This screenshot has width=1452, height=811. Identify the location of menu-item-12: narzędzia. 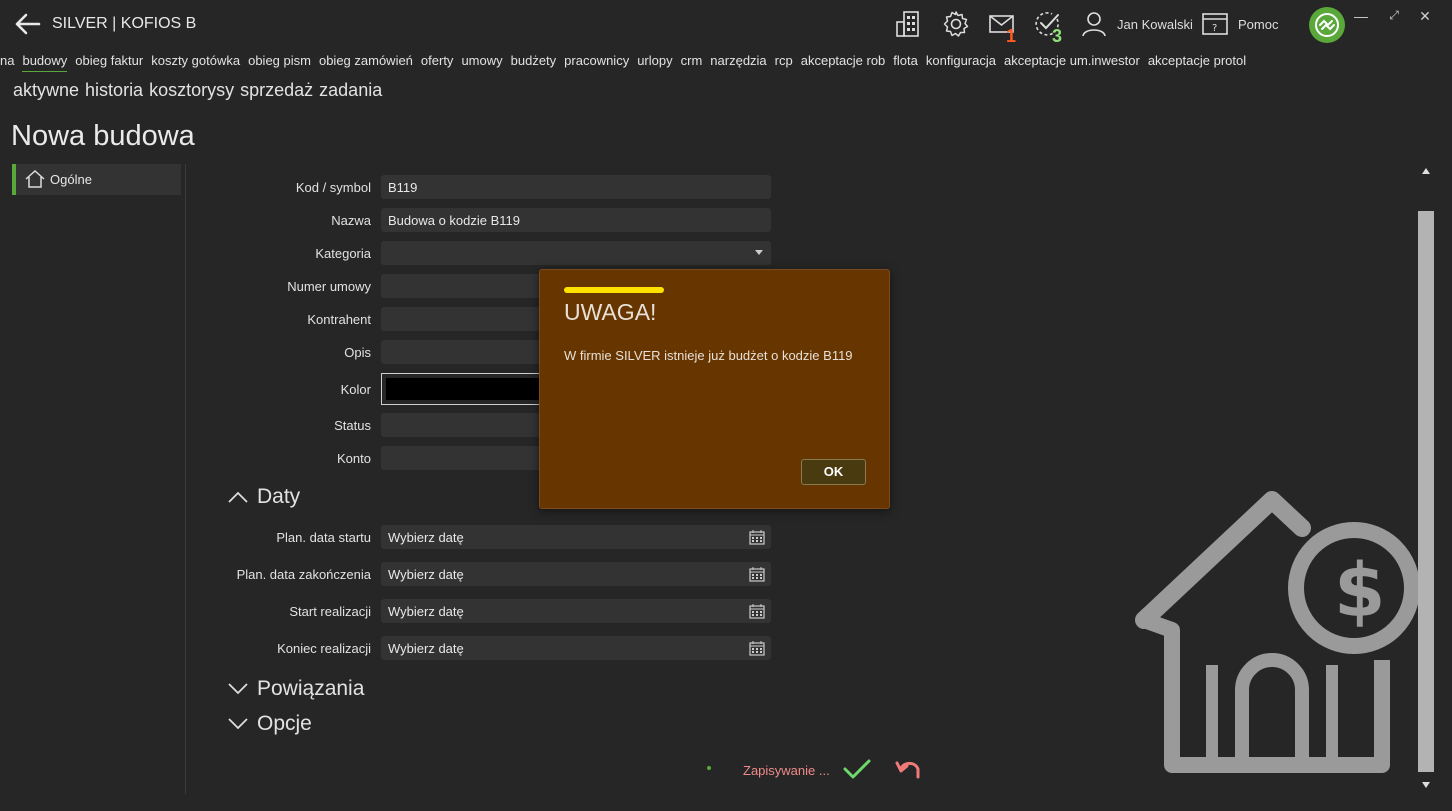
(738, 62).